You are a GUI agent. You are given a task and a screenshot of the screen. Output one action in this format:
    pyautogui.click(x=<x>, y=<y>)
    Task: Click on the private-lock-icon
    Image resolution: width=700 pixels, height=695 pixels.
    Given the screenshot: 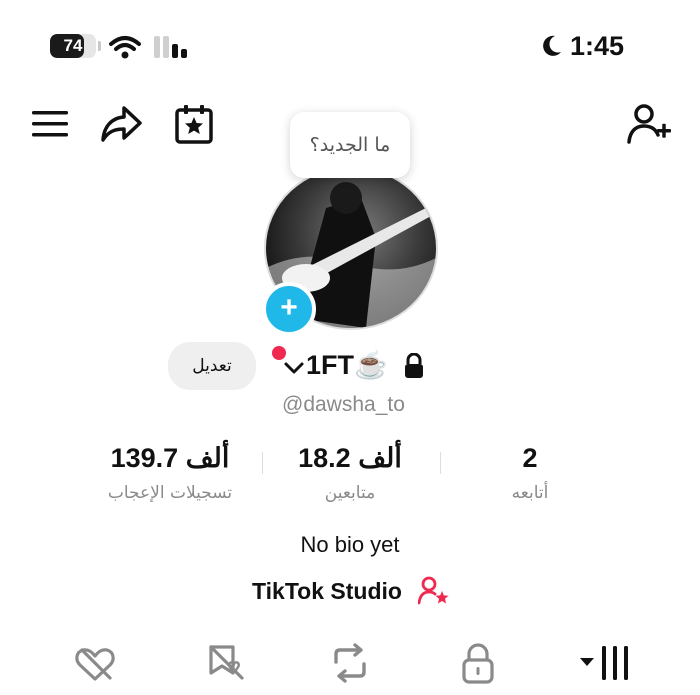 What is the action you would take?
    pyautogui.click(x=478, y=663)
    